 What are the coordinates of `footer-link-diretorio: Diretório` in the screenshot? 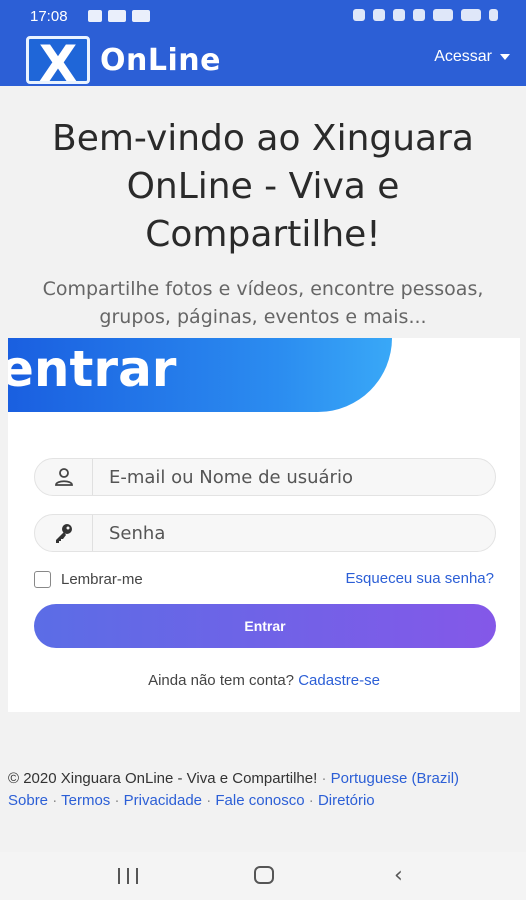 It's located at (346, 800).